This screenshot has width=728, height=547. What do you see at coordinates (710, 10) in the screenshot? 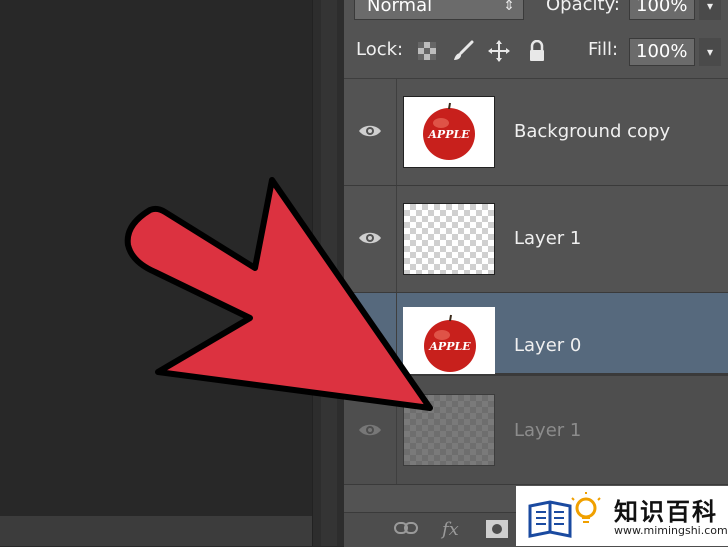
I see `opacity-dropdown-button: ▾` at bounding box center [710, 10].